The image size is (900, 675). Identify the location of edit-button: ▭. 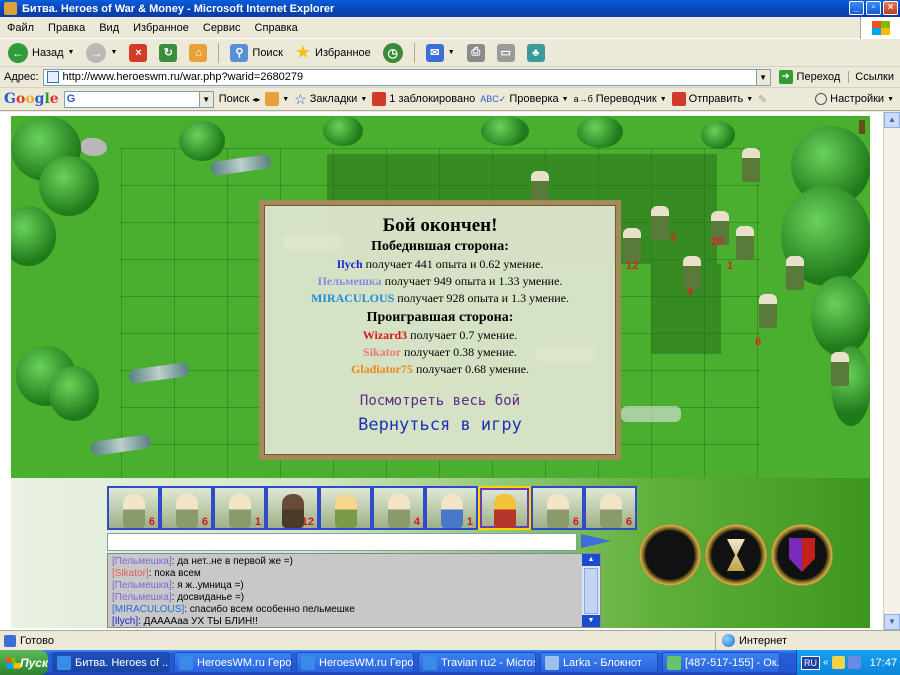
(506, 53).